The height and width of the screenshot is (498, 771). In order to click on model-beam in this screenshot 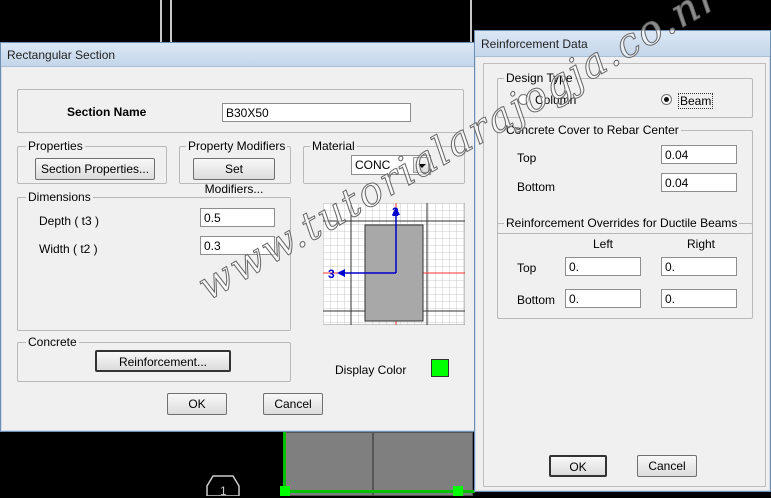, I will do `click(380, 491)`.